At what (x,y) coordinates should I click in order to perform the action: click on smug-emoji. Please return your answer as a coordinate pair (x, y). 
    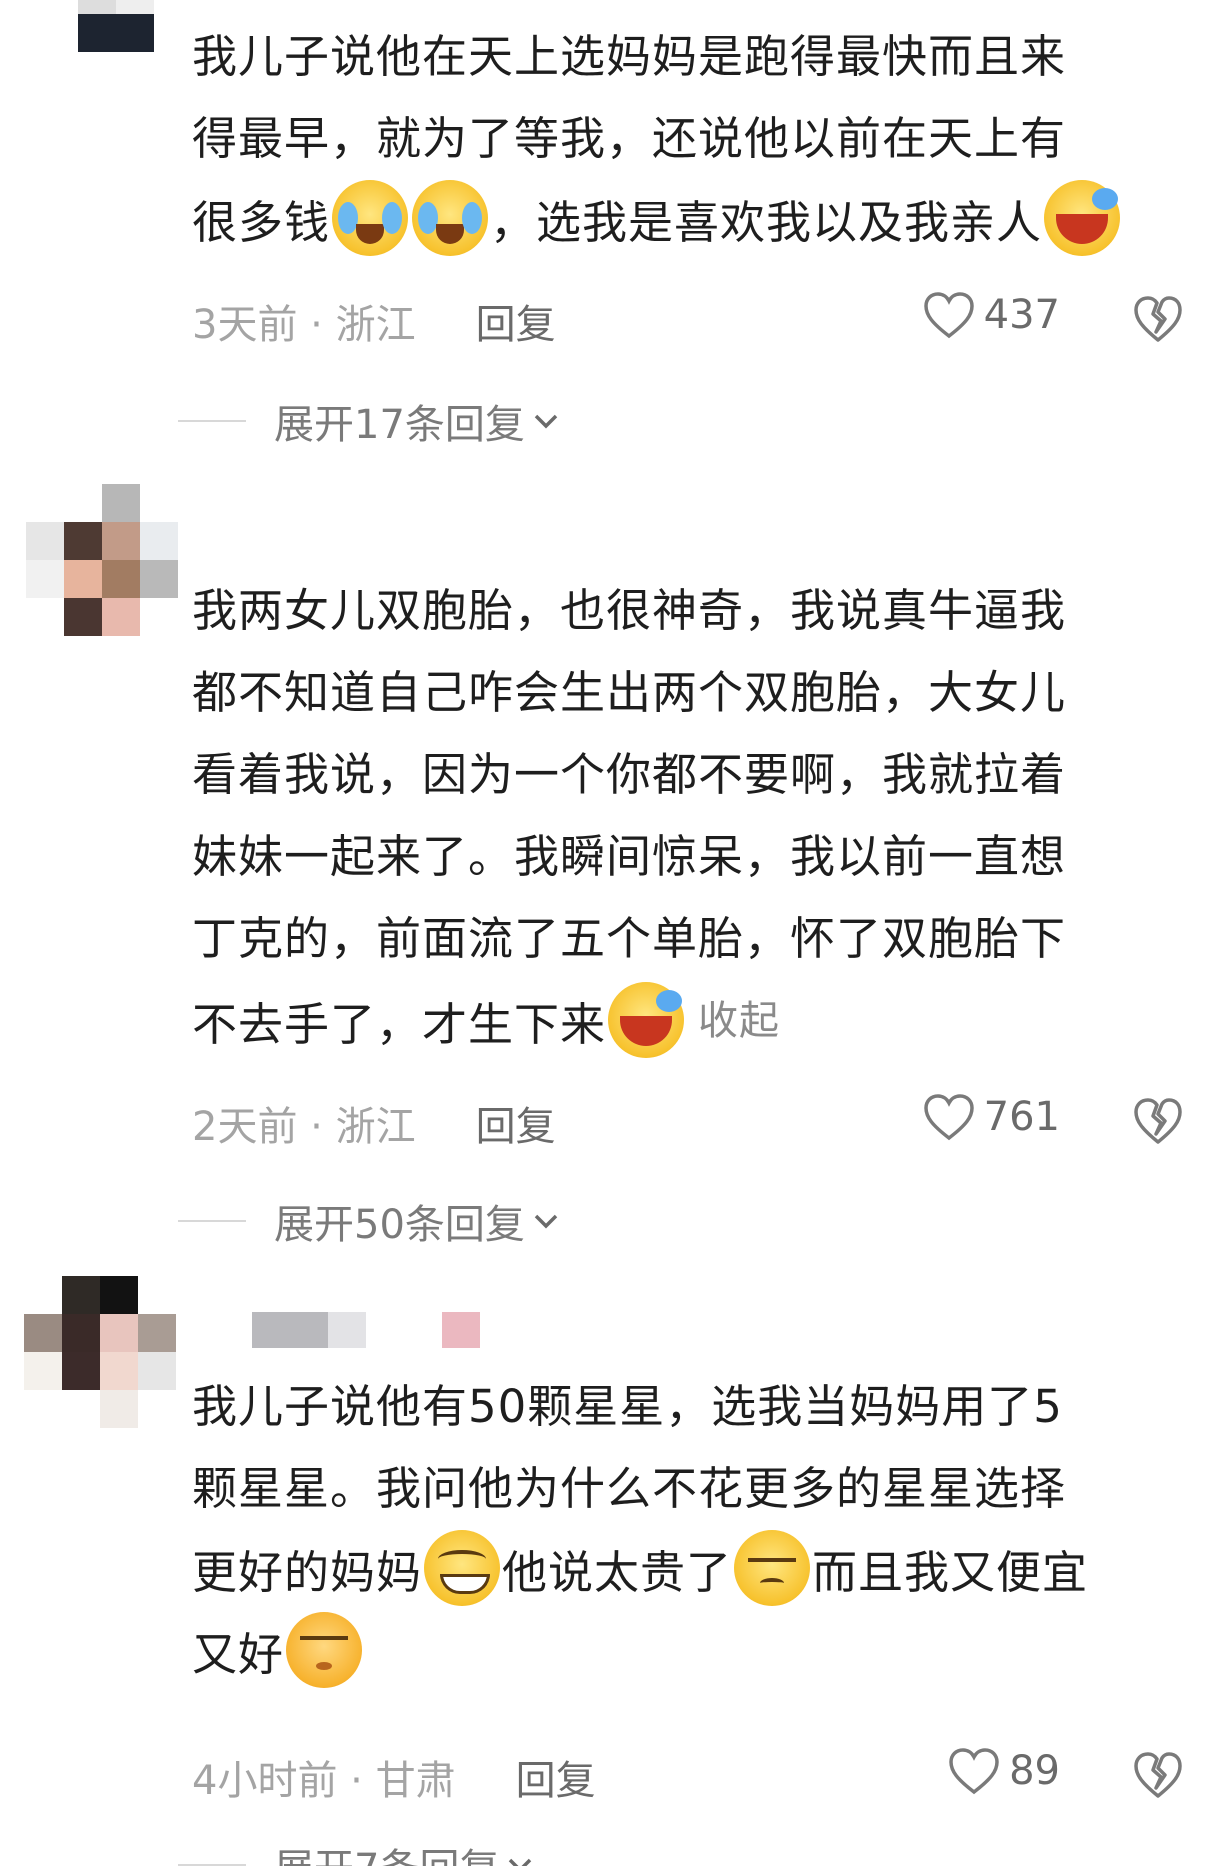
    Looking at the image, I should click on (324, 1650).